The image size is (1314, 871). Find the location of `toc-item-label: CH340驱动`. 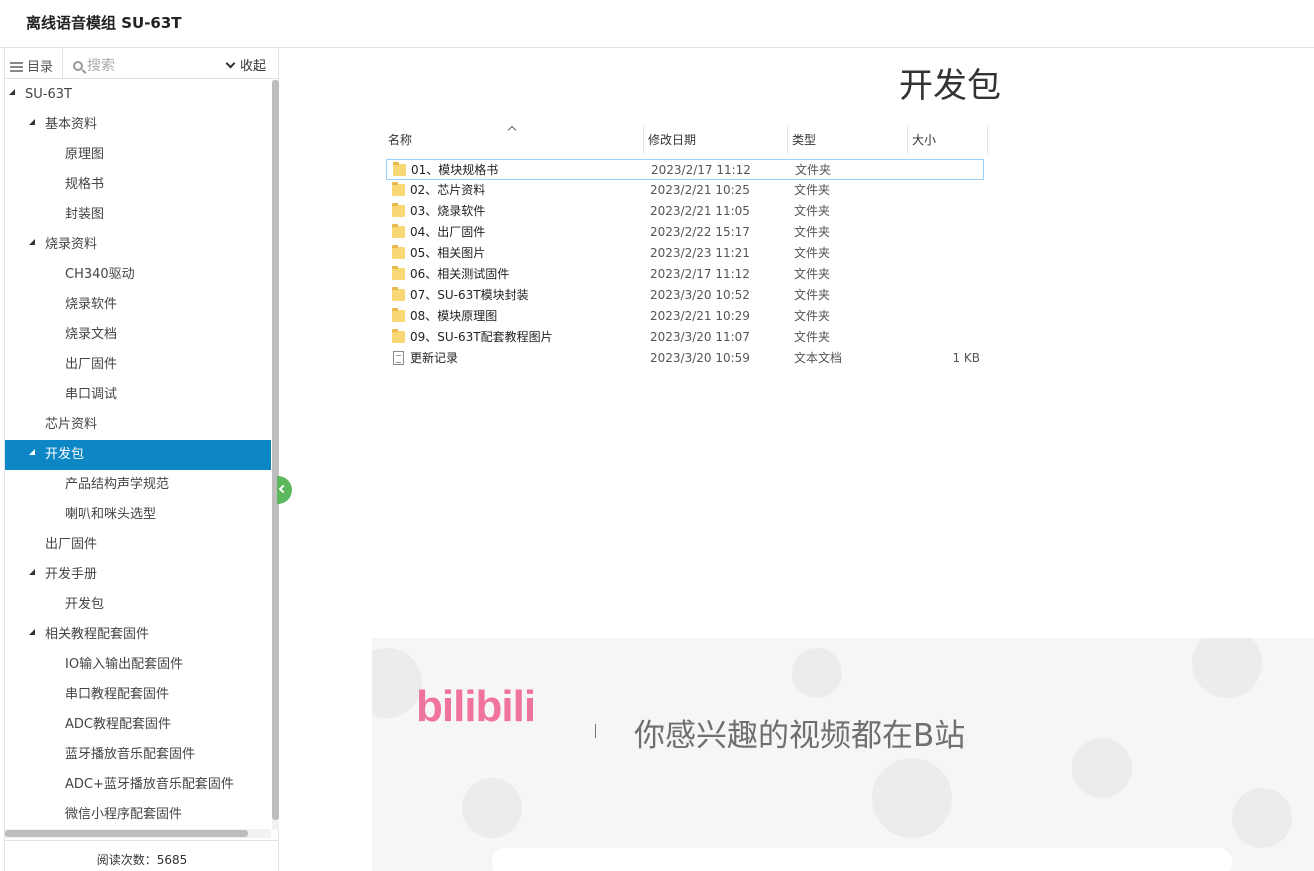

toc-item-label: CH340驱动 is located at coordinates (100, 274).